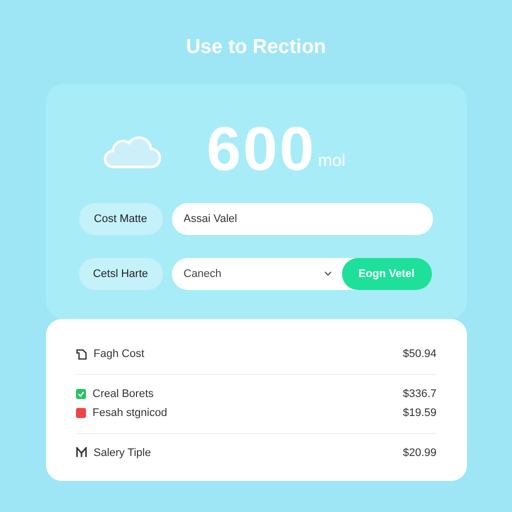 This screenshot has height=512, width=512. What do you see at coordinates (419, 394) in the screenshot?
I see `cost-amount: $336.7` at bounding box center [419, 394].